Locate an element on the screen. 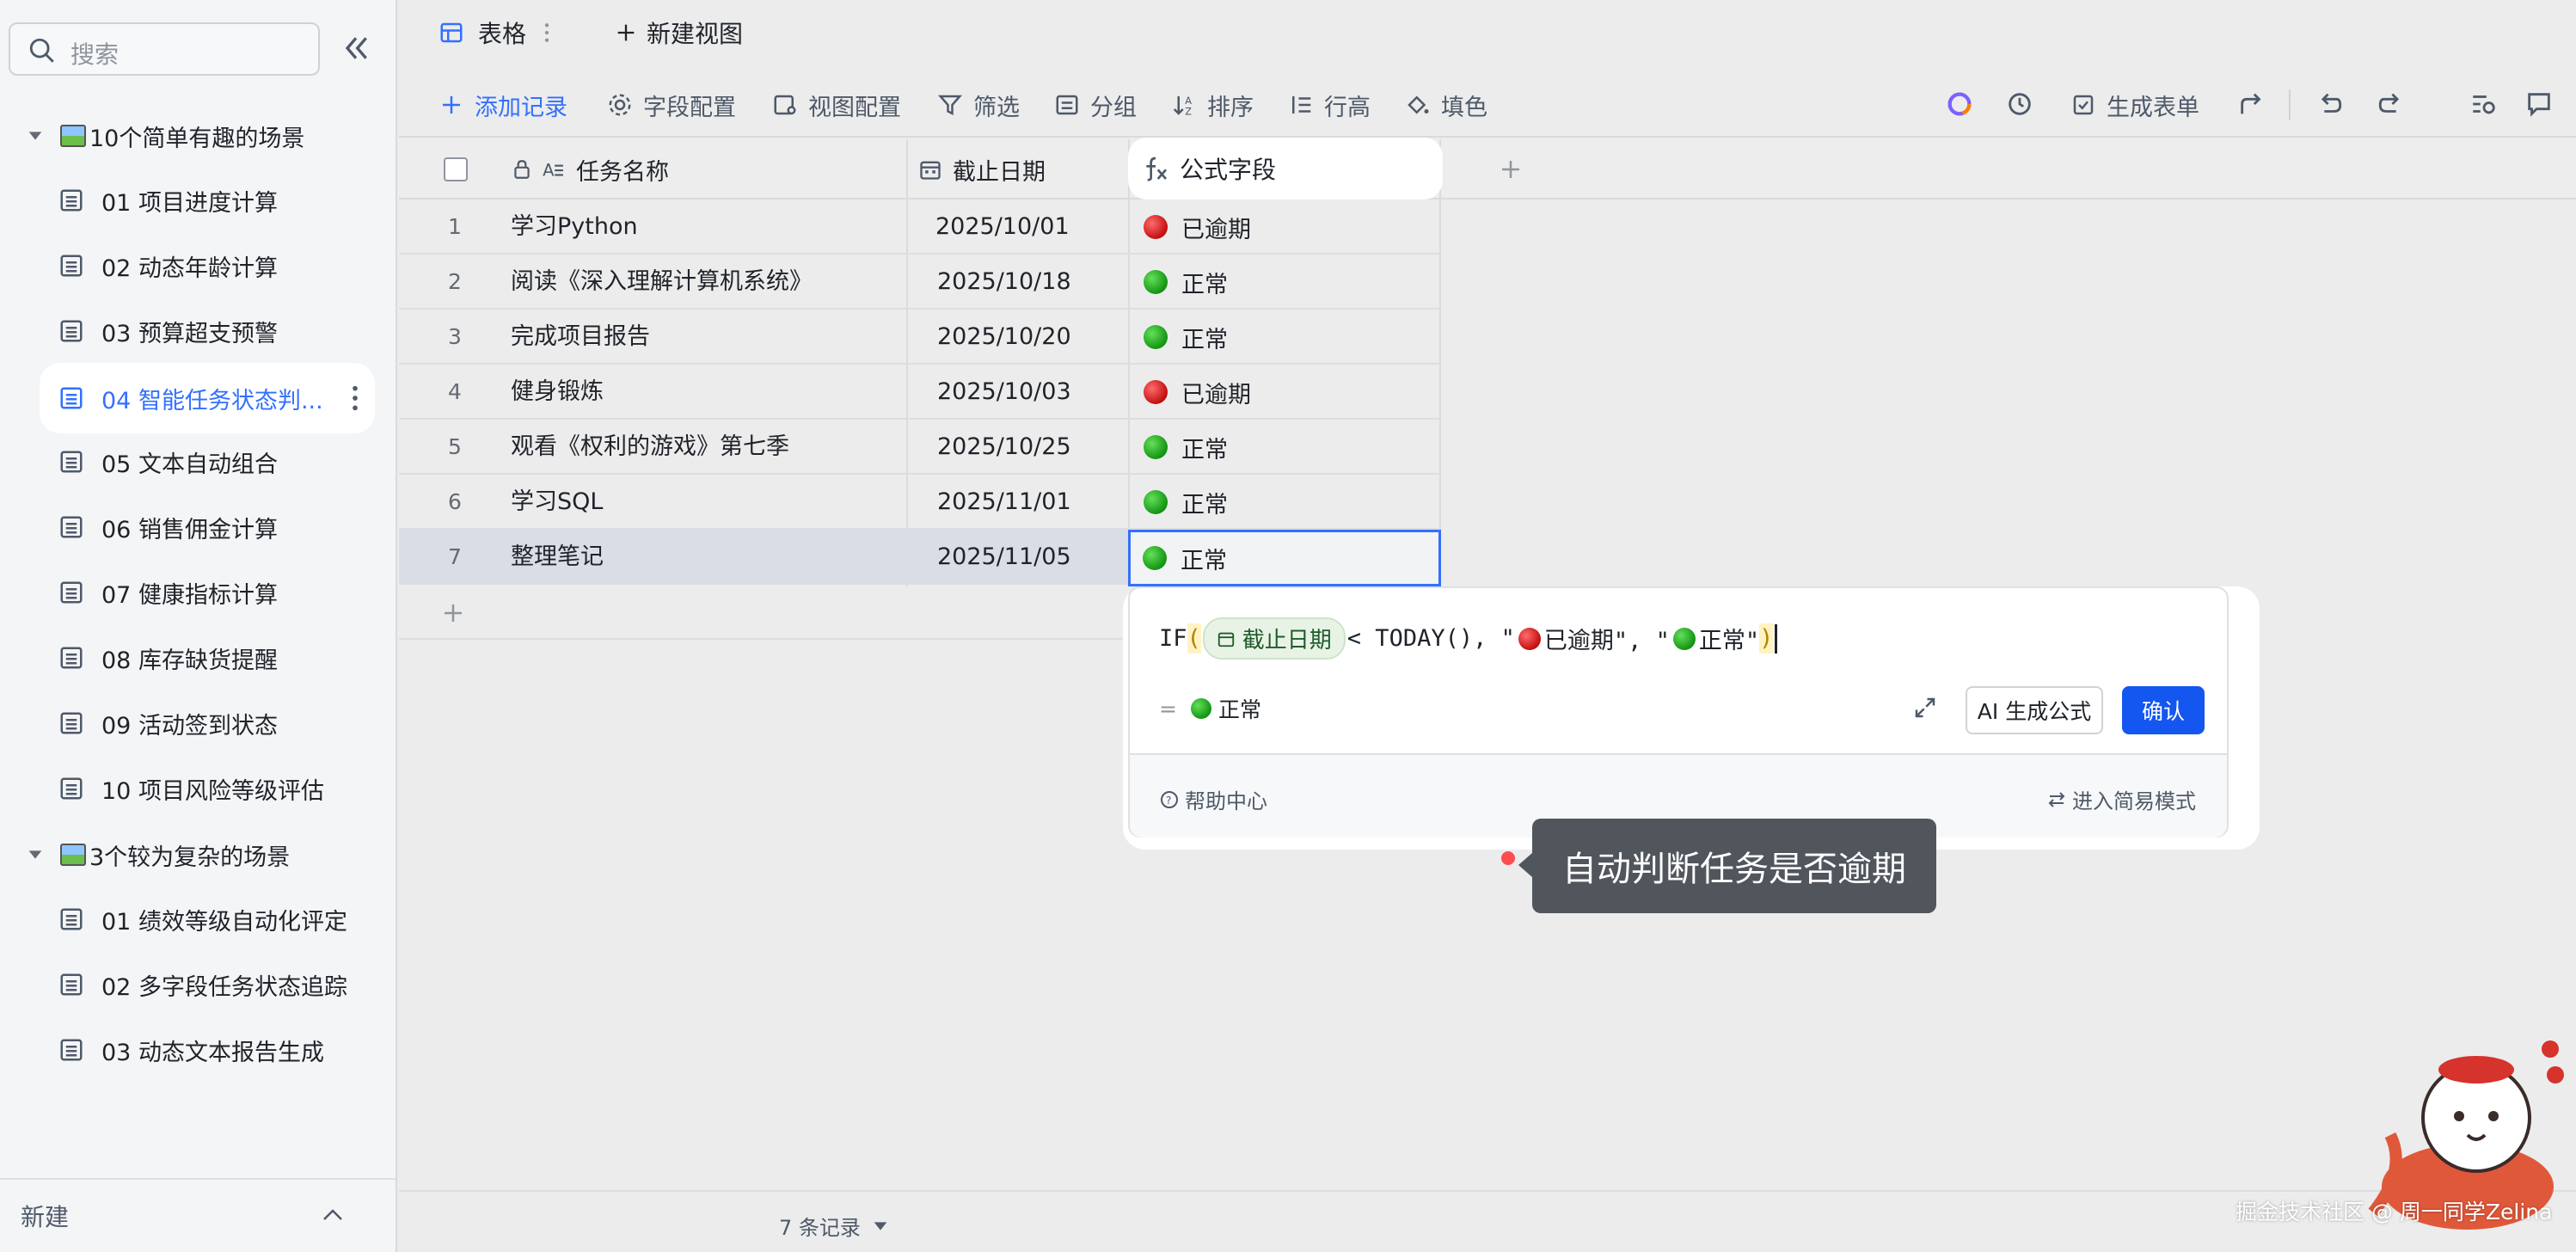 The image size is (2576, 1252). due-date-cell: 2025/10/01 is located at coordinates (996, 227).